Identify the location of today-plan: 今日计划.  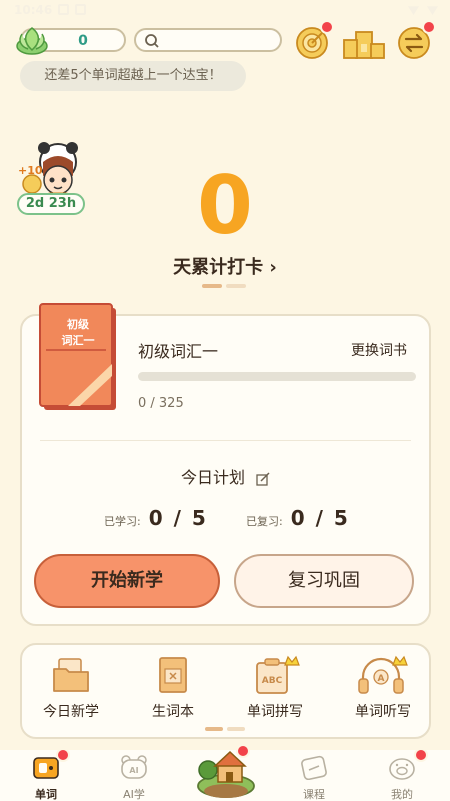
(225, 476).